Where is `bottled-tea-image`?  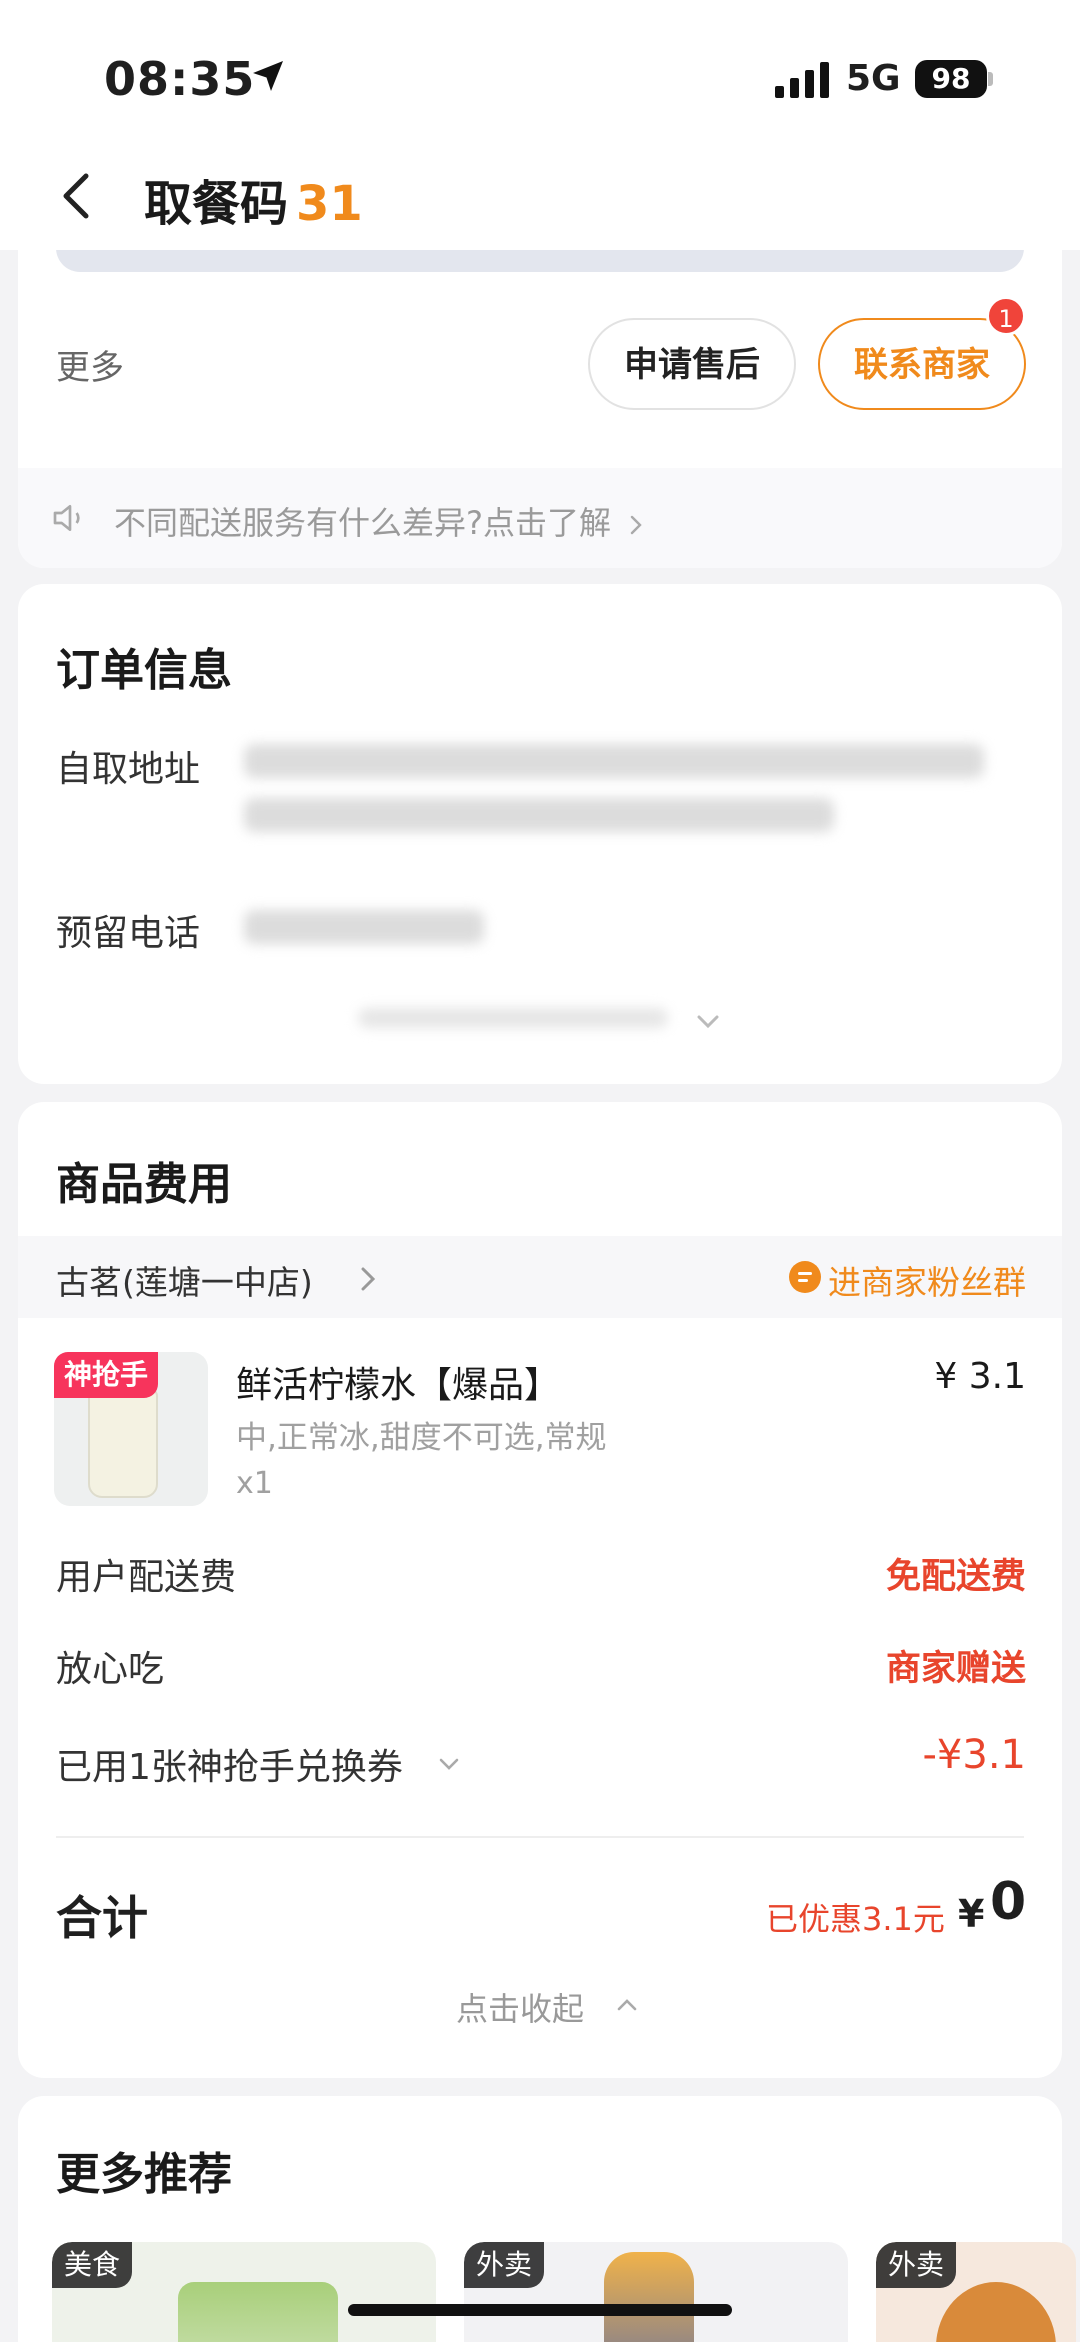 bottled-tea-image is located at coordinates (649, 2297).